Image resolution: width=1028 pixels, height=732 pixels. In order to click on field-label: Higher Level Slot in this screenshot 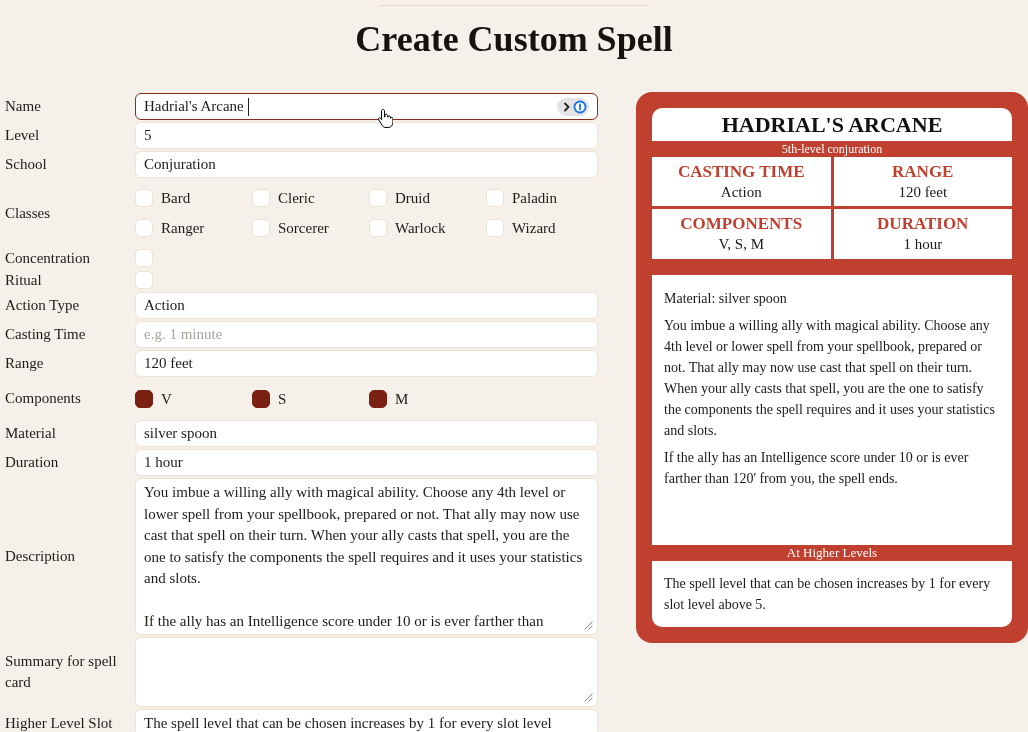, I will do `click(59, 723)`.